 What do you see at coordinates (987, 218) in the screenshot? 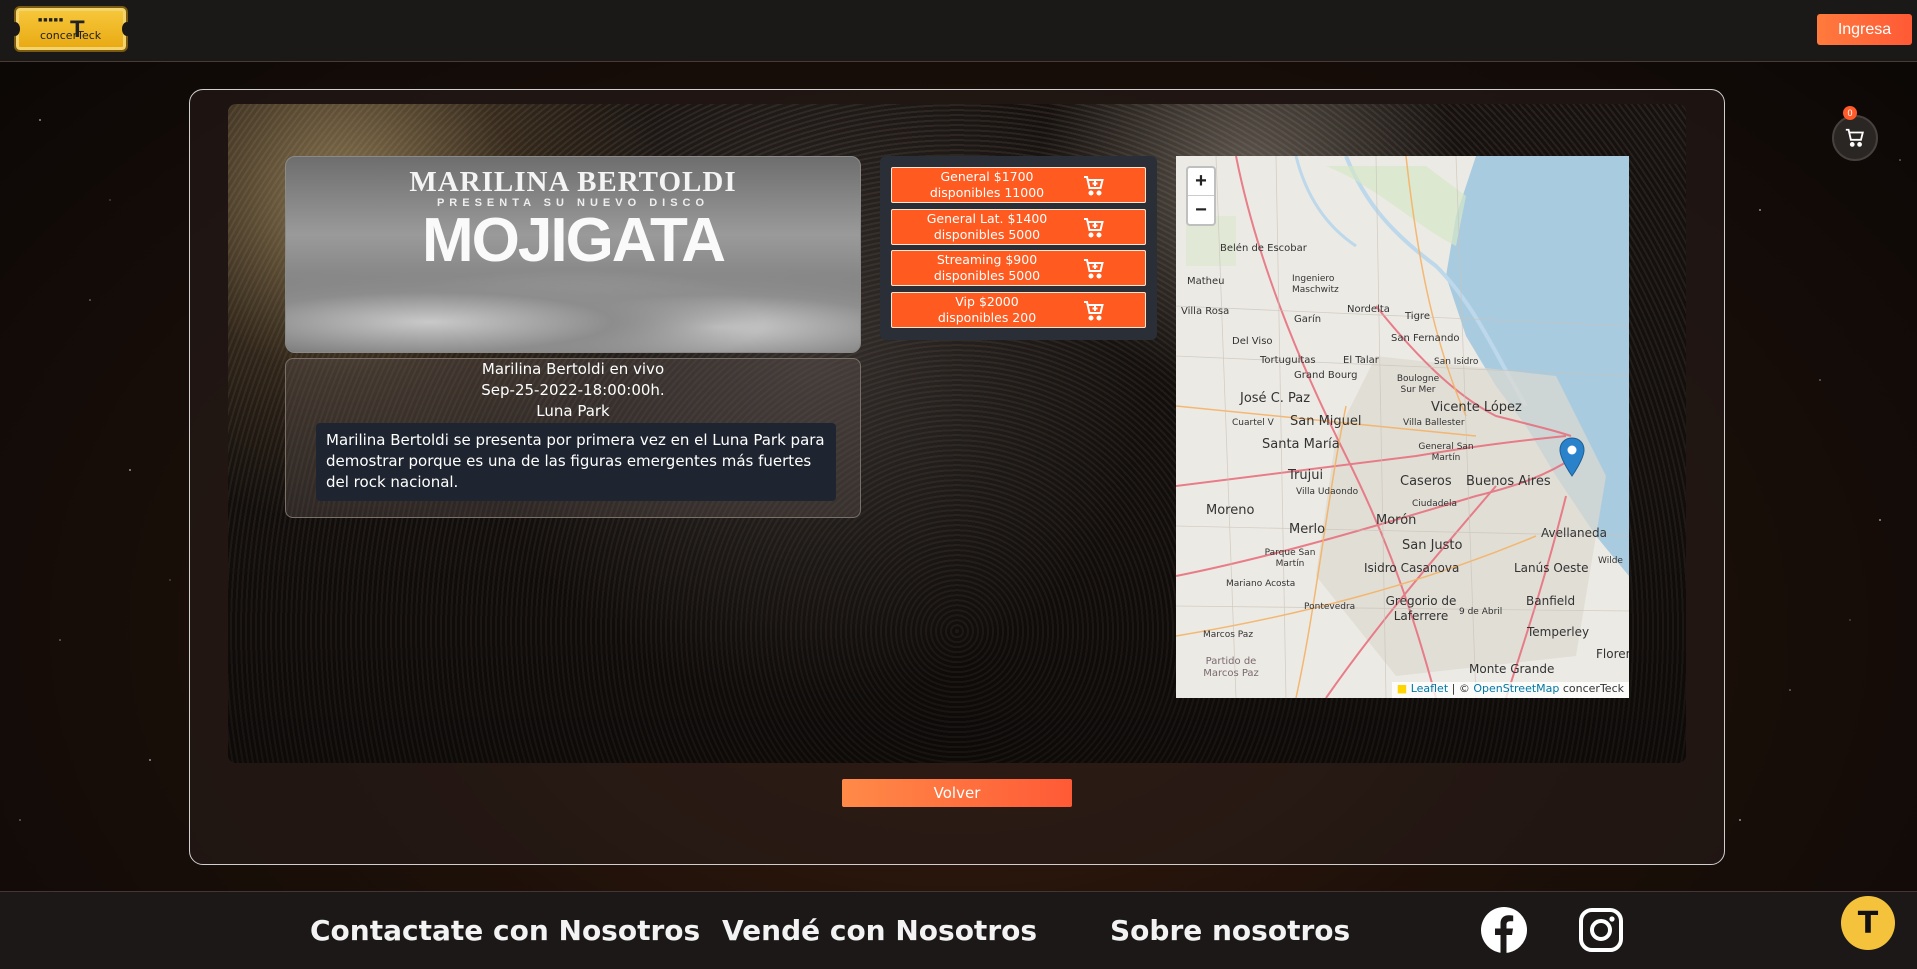
I see `ticket-name-price: General Lat. $1400` at bounding box center [987, 218].